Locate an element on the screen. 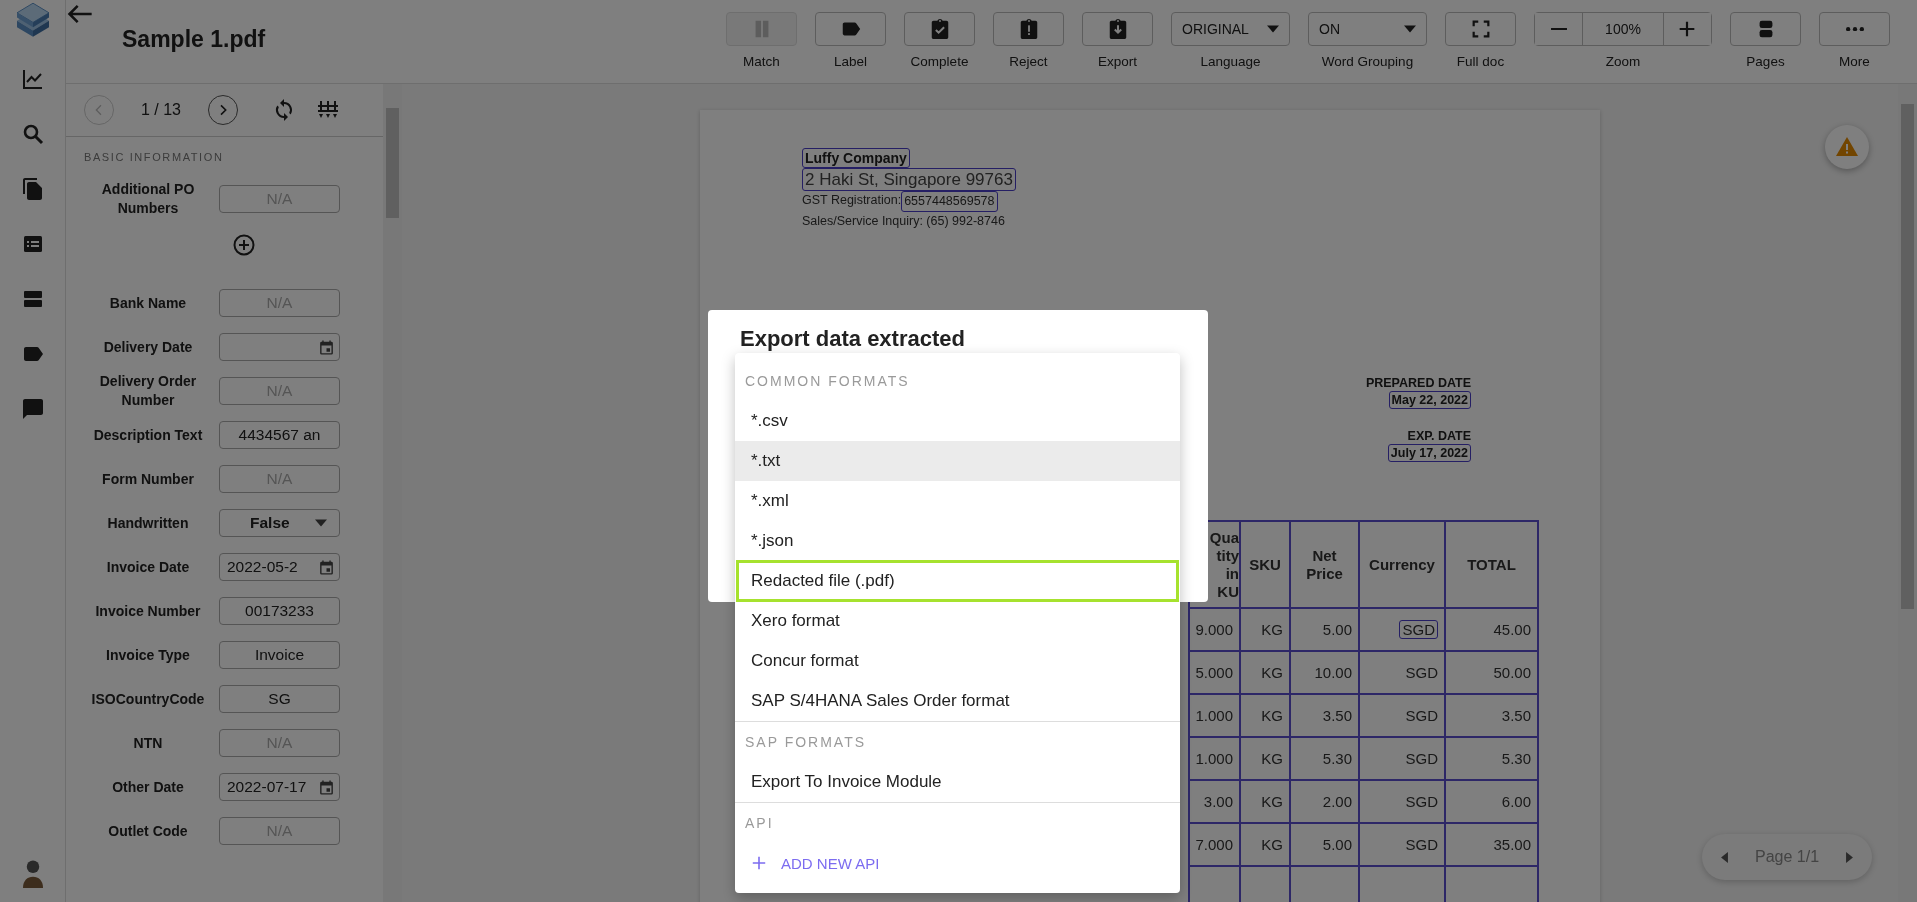 The height and width of the screenshot is (902, 1917). field-label: Invoice Type is located at coordinates (148, 655).